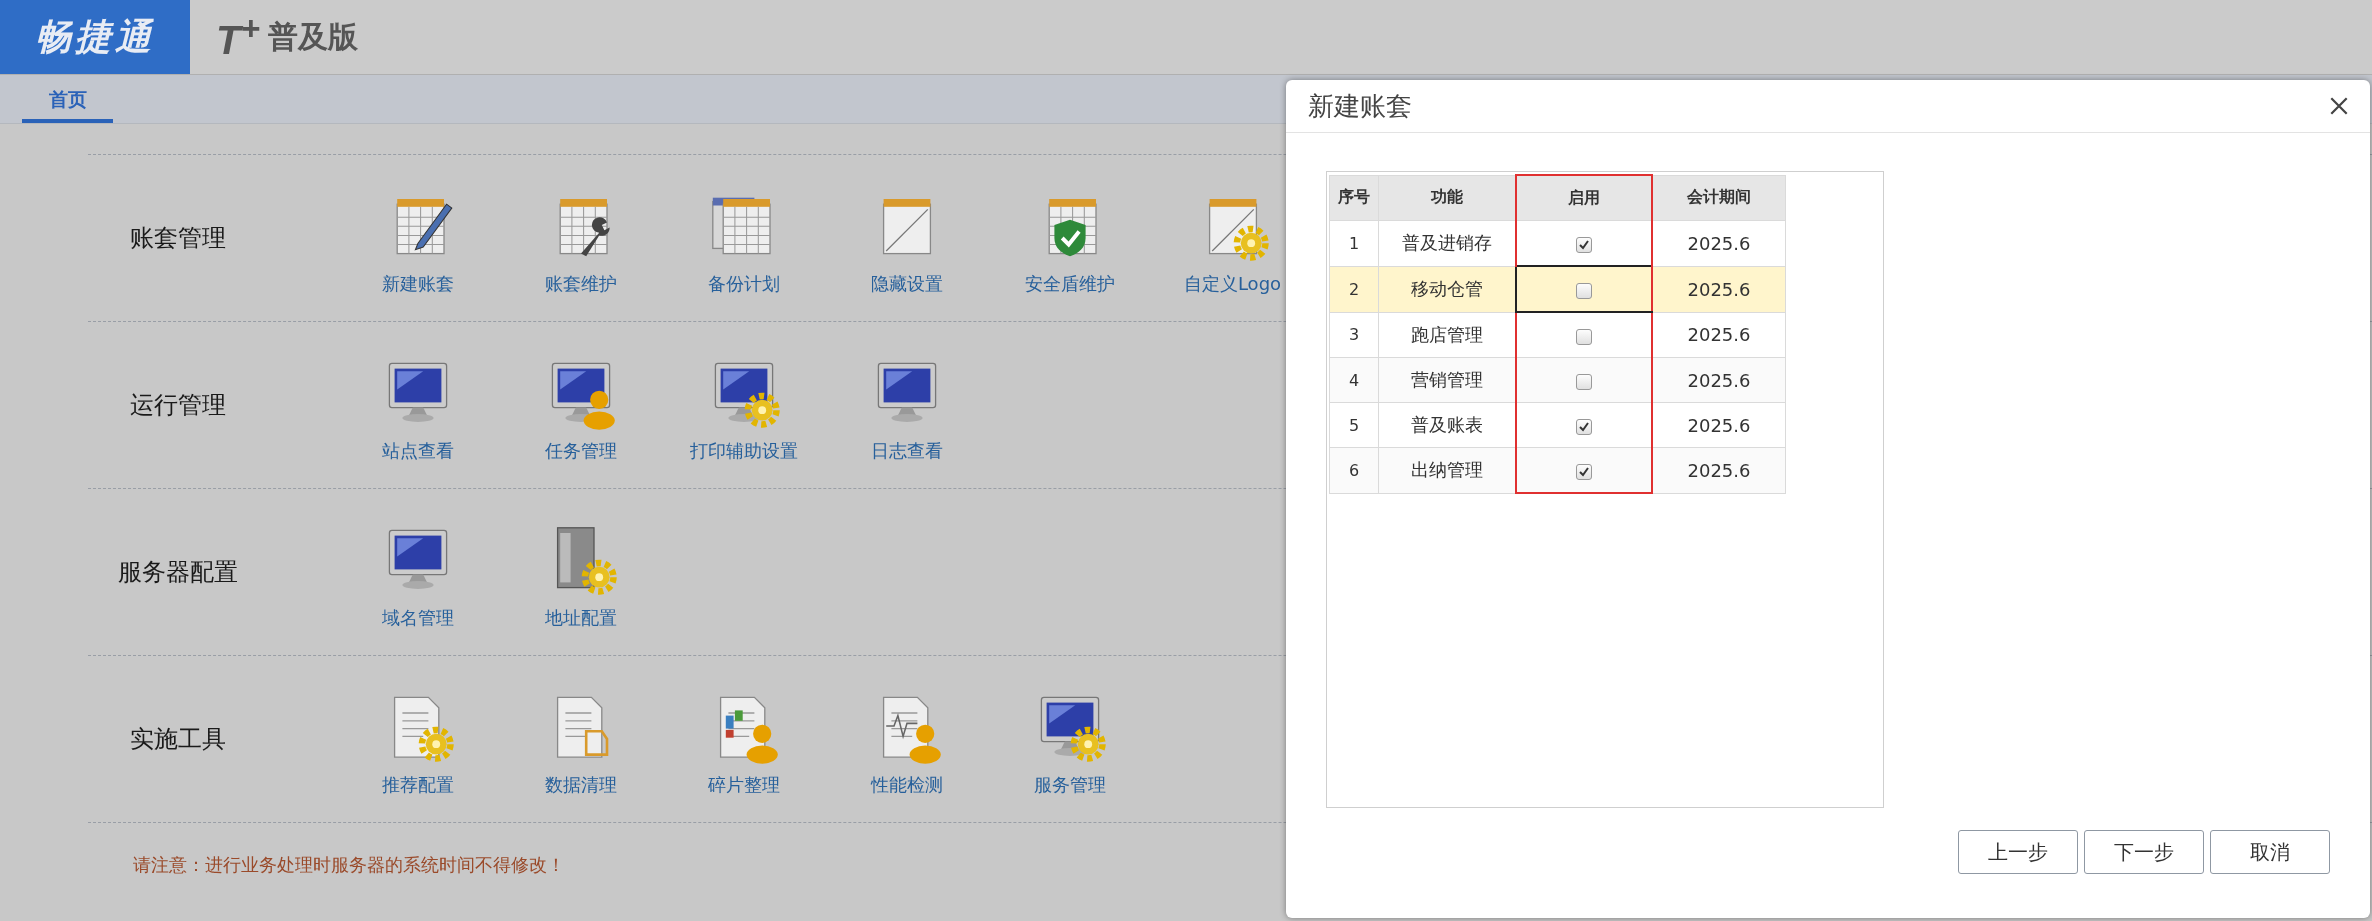 This screenshot has width=2372, height=921. I want to click on dialog-title: 新建账套, so click(1360, 106).